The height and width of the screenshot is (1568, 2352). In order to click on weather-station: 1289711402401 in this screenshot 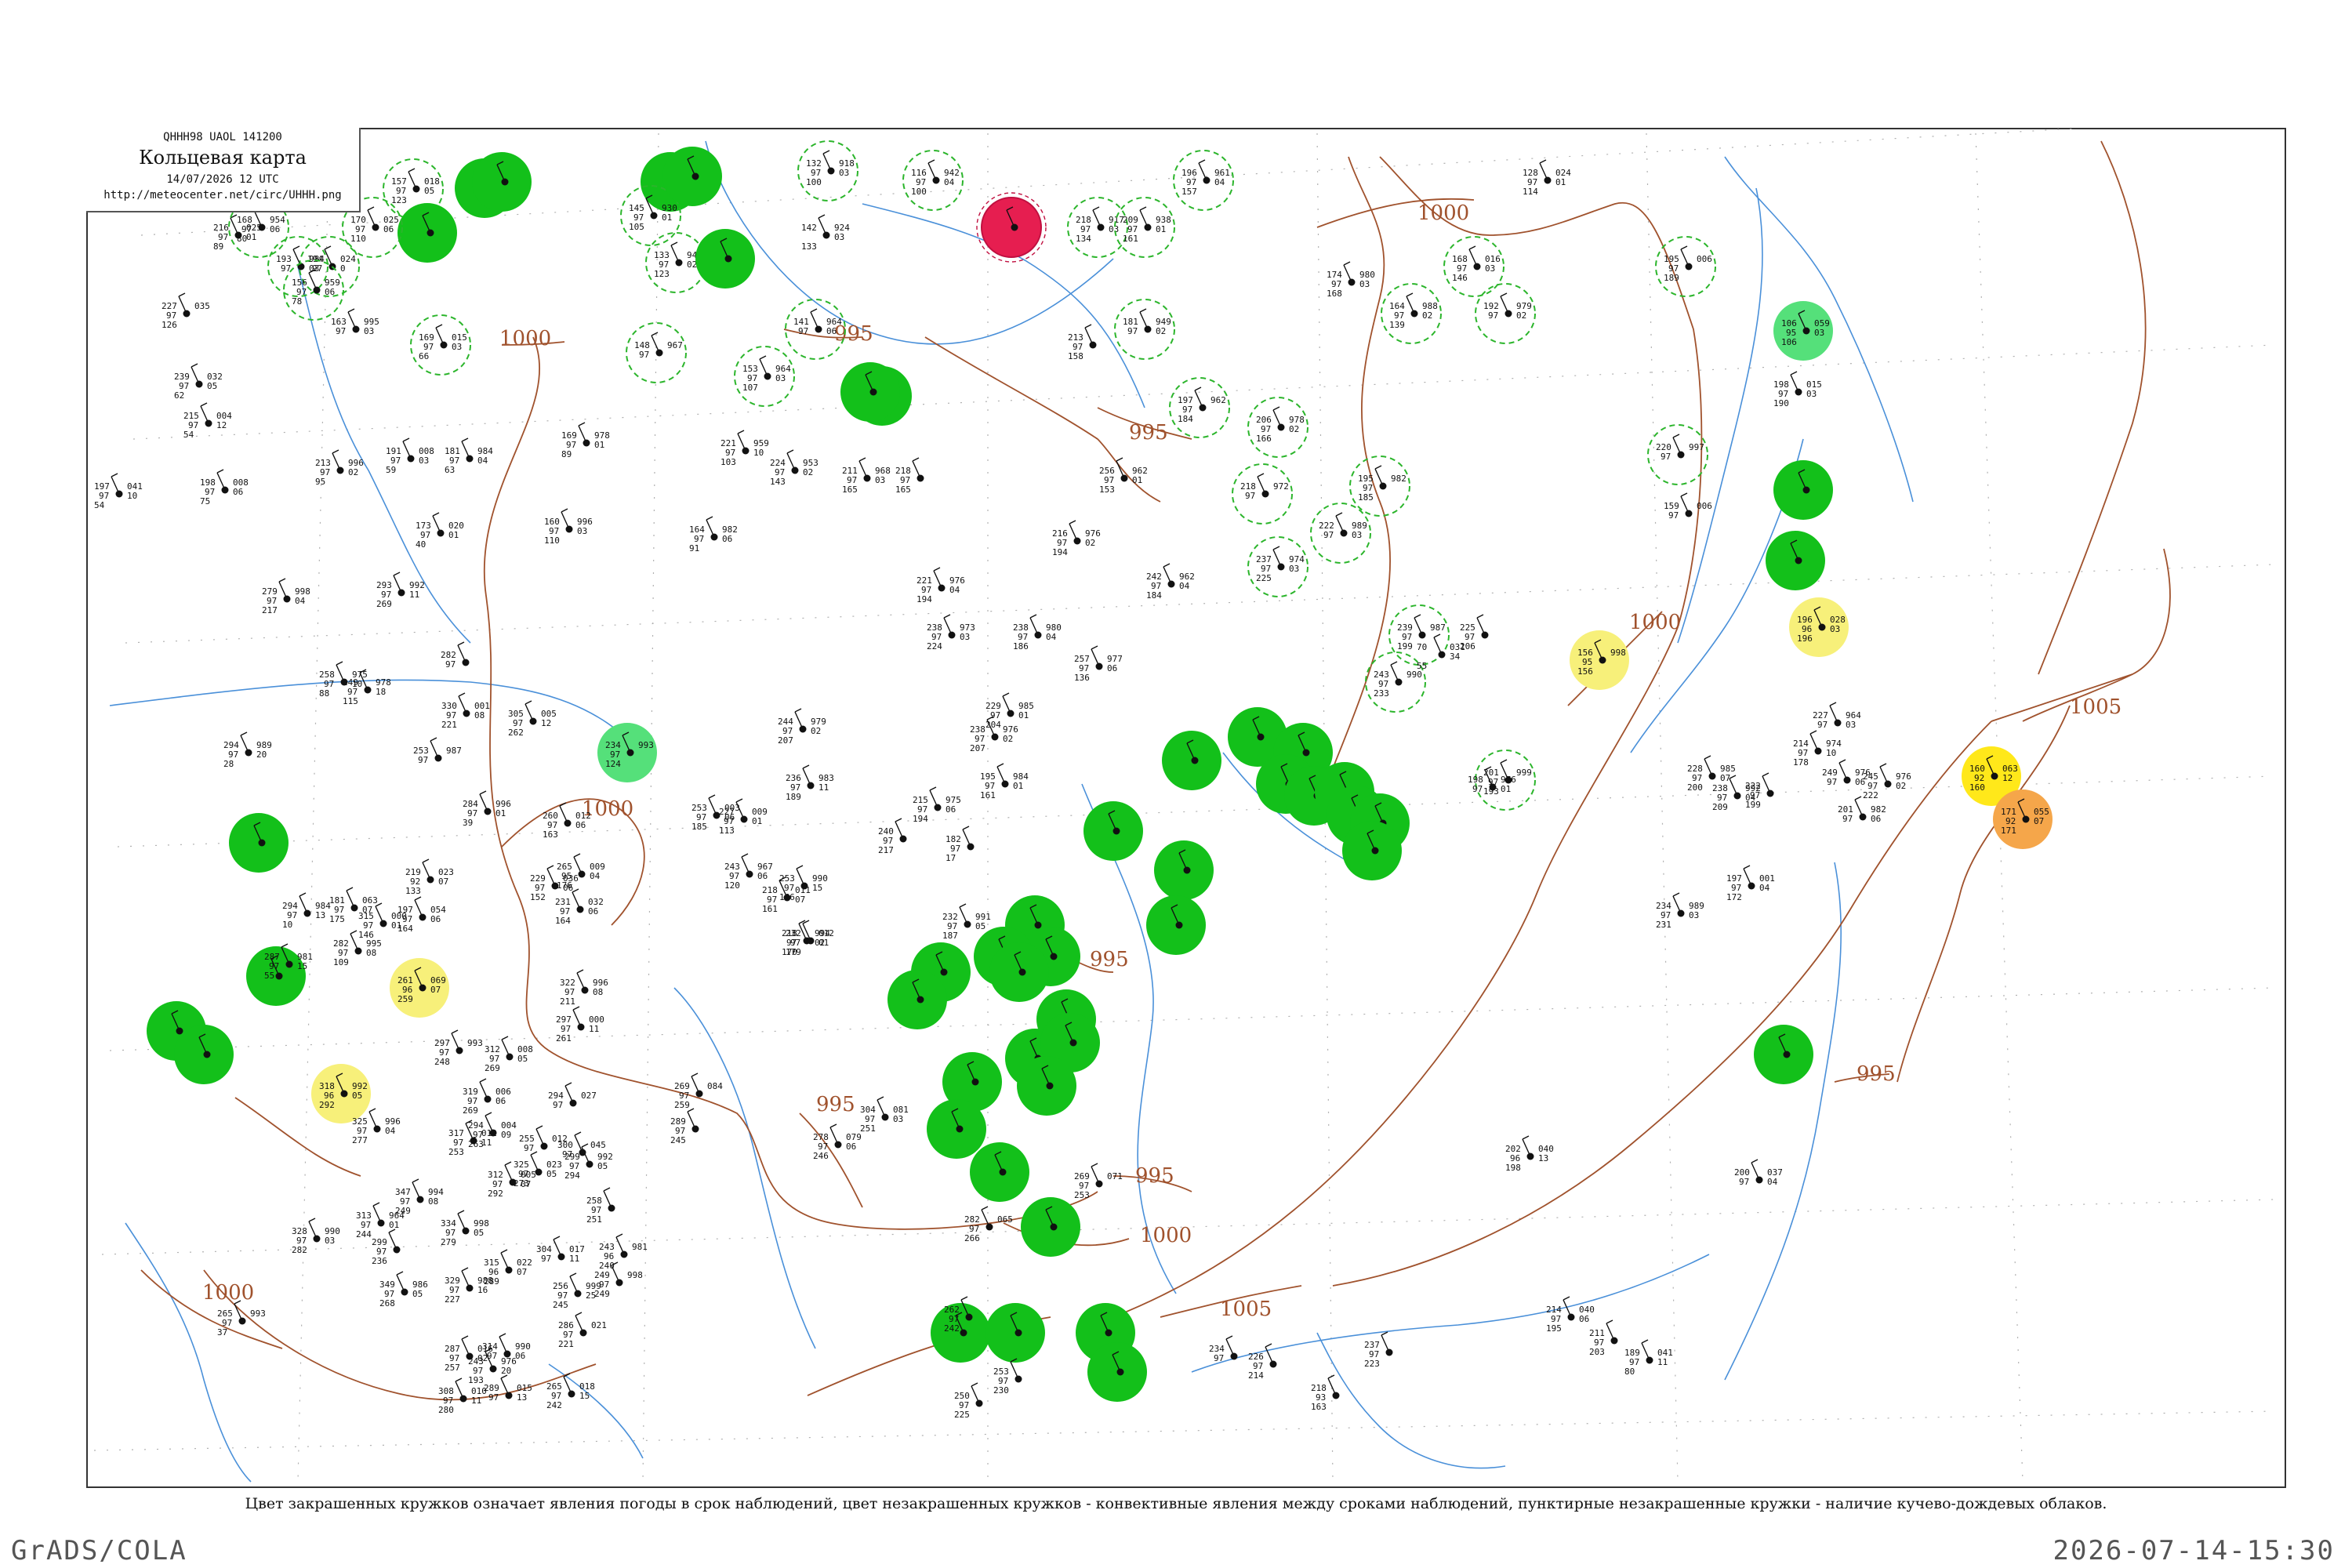, I will do `click(1547, 178)`.